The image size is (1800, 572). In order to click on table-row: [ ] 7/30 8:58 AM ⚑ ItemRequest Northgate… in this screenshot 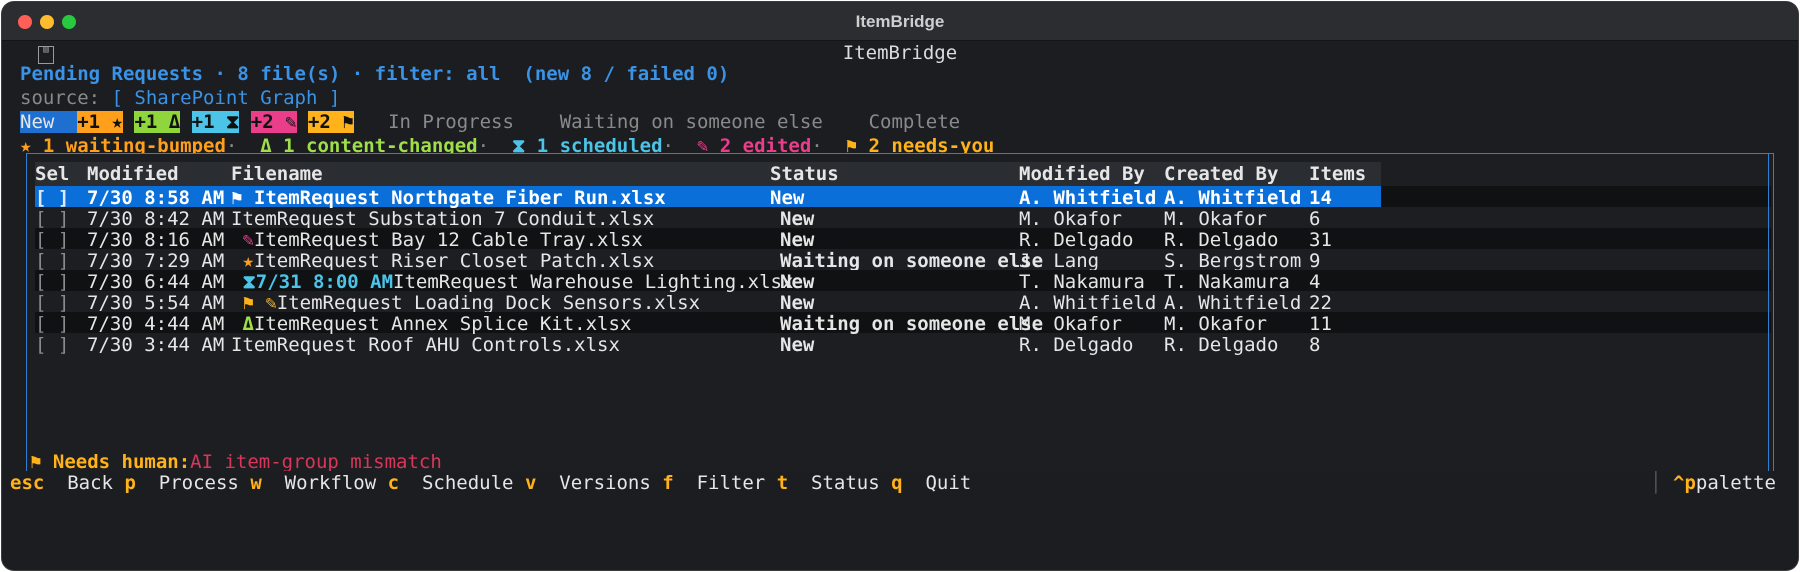, I will do `click(903, 197)`.